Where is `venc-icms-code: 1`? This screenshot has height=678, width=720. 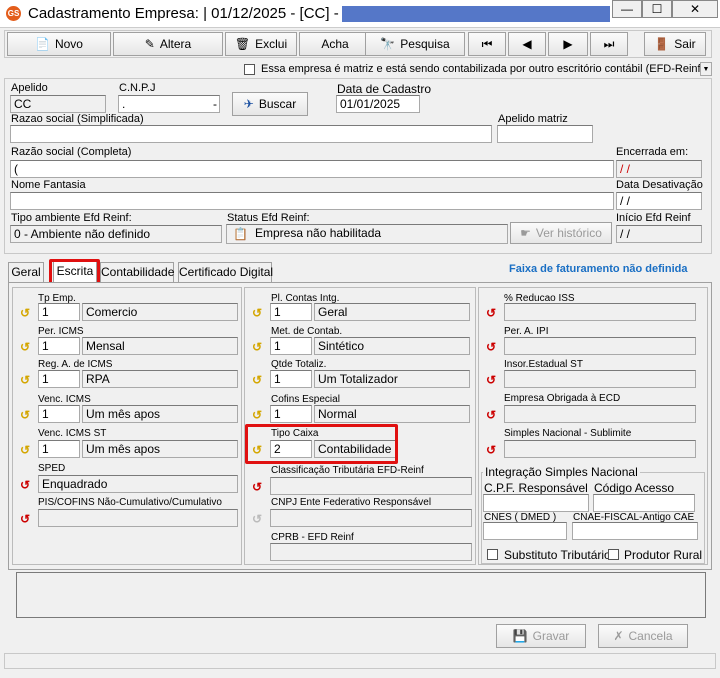 venc-icms-code: 1 is located at coordinates (59, 414).